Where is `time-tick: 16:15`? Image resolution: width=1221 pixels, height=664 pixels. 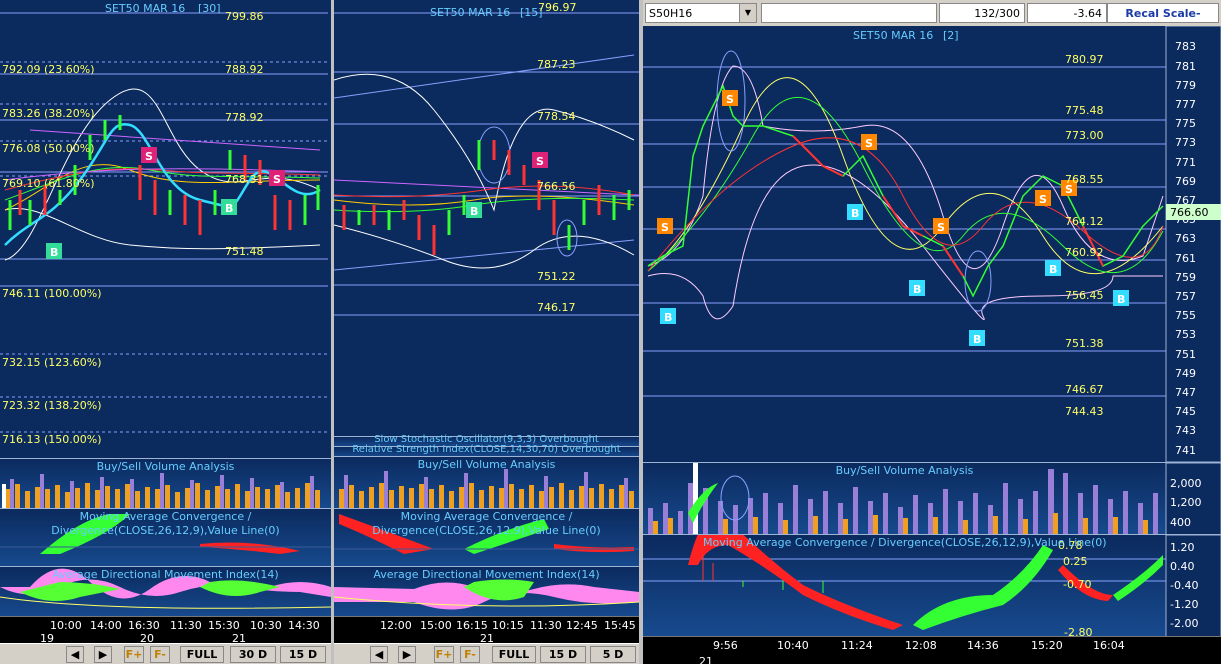 time-tick: 16:15 is located at coordinates (472, 625).